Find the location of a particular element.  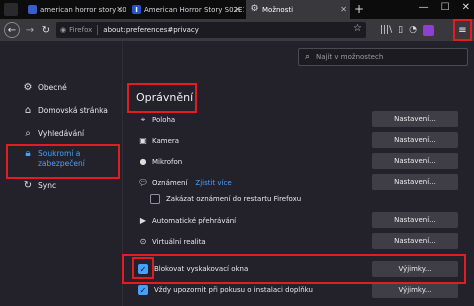

highlight-box-popups is located at coordinates (294, 269).